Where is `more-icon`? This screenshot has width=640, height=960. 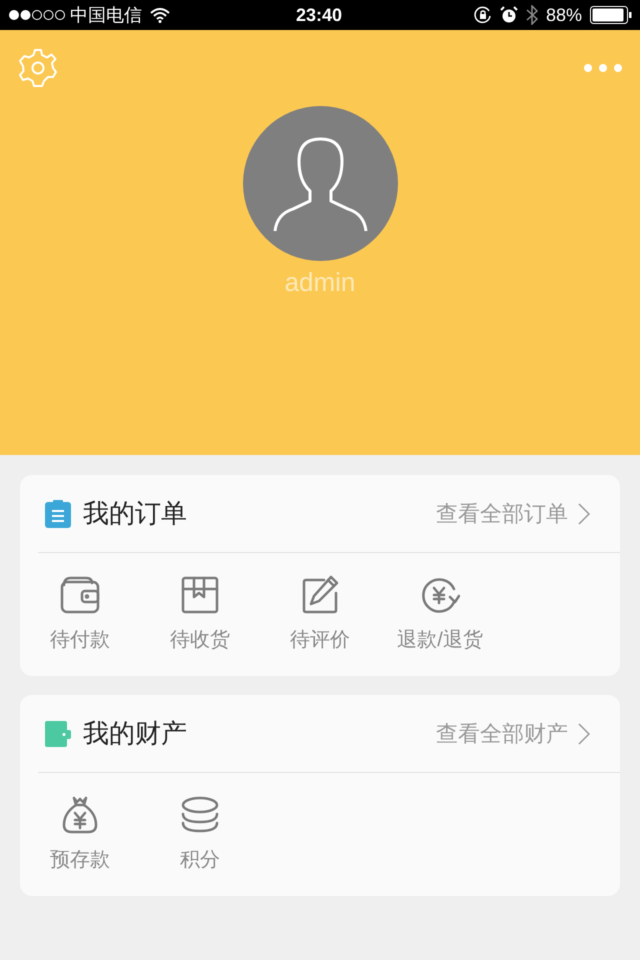
more-icon is located at coordinates (603, 68).